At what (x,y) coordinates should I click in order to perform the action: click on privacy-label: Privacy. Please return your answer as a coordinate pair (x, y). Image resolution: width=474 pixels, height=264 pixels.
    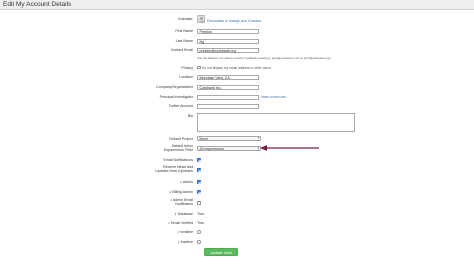
    Looking at the image, I should click on (187, 67).